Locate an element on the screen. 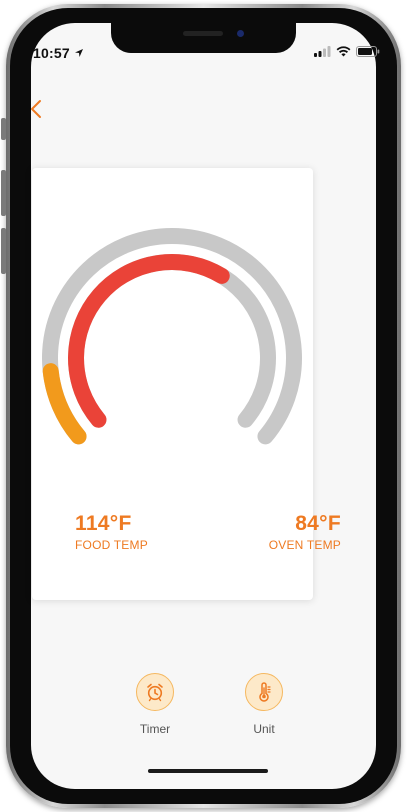 This screenshot has width=407, height=812. food-temp-arc is located at coordinates (149, 341).